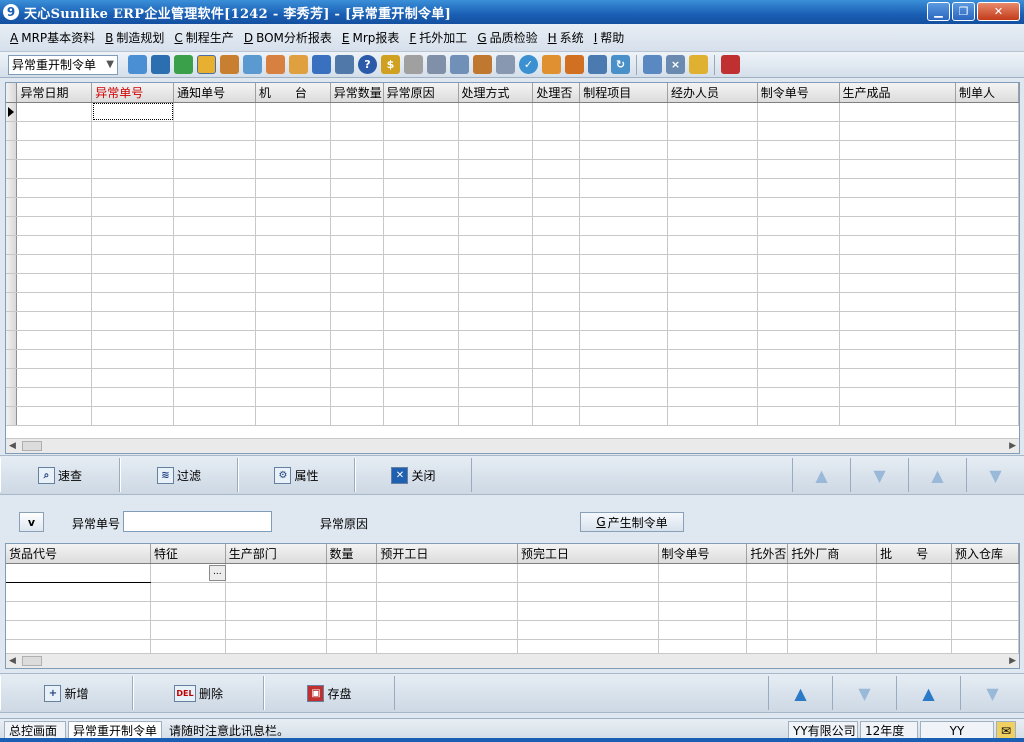 The width and height of the screenshot is (1024, 742). Describe the element at coordinates (985, 554) in the screenshot. I see `col-warehouse: 预入仓库` at that location.